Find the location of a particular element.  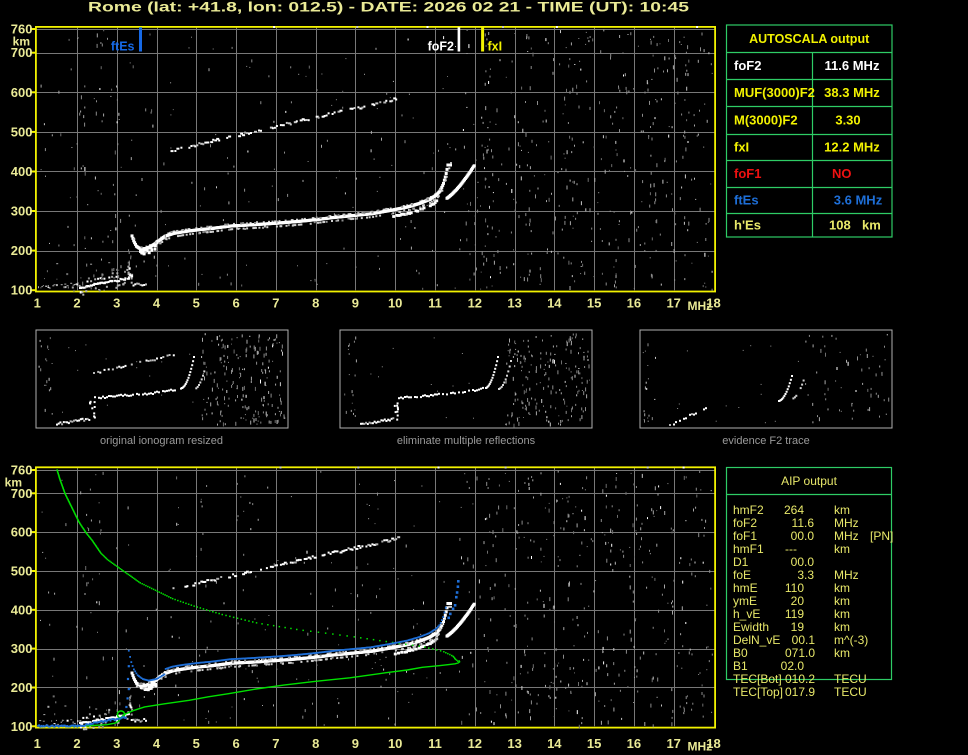

svg-text: original ionogram resized is located at coordinates (161, 441).